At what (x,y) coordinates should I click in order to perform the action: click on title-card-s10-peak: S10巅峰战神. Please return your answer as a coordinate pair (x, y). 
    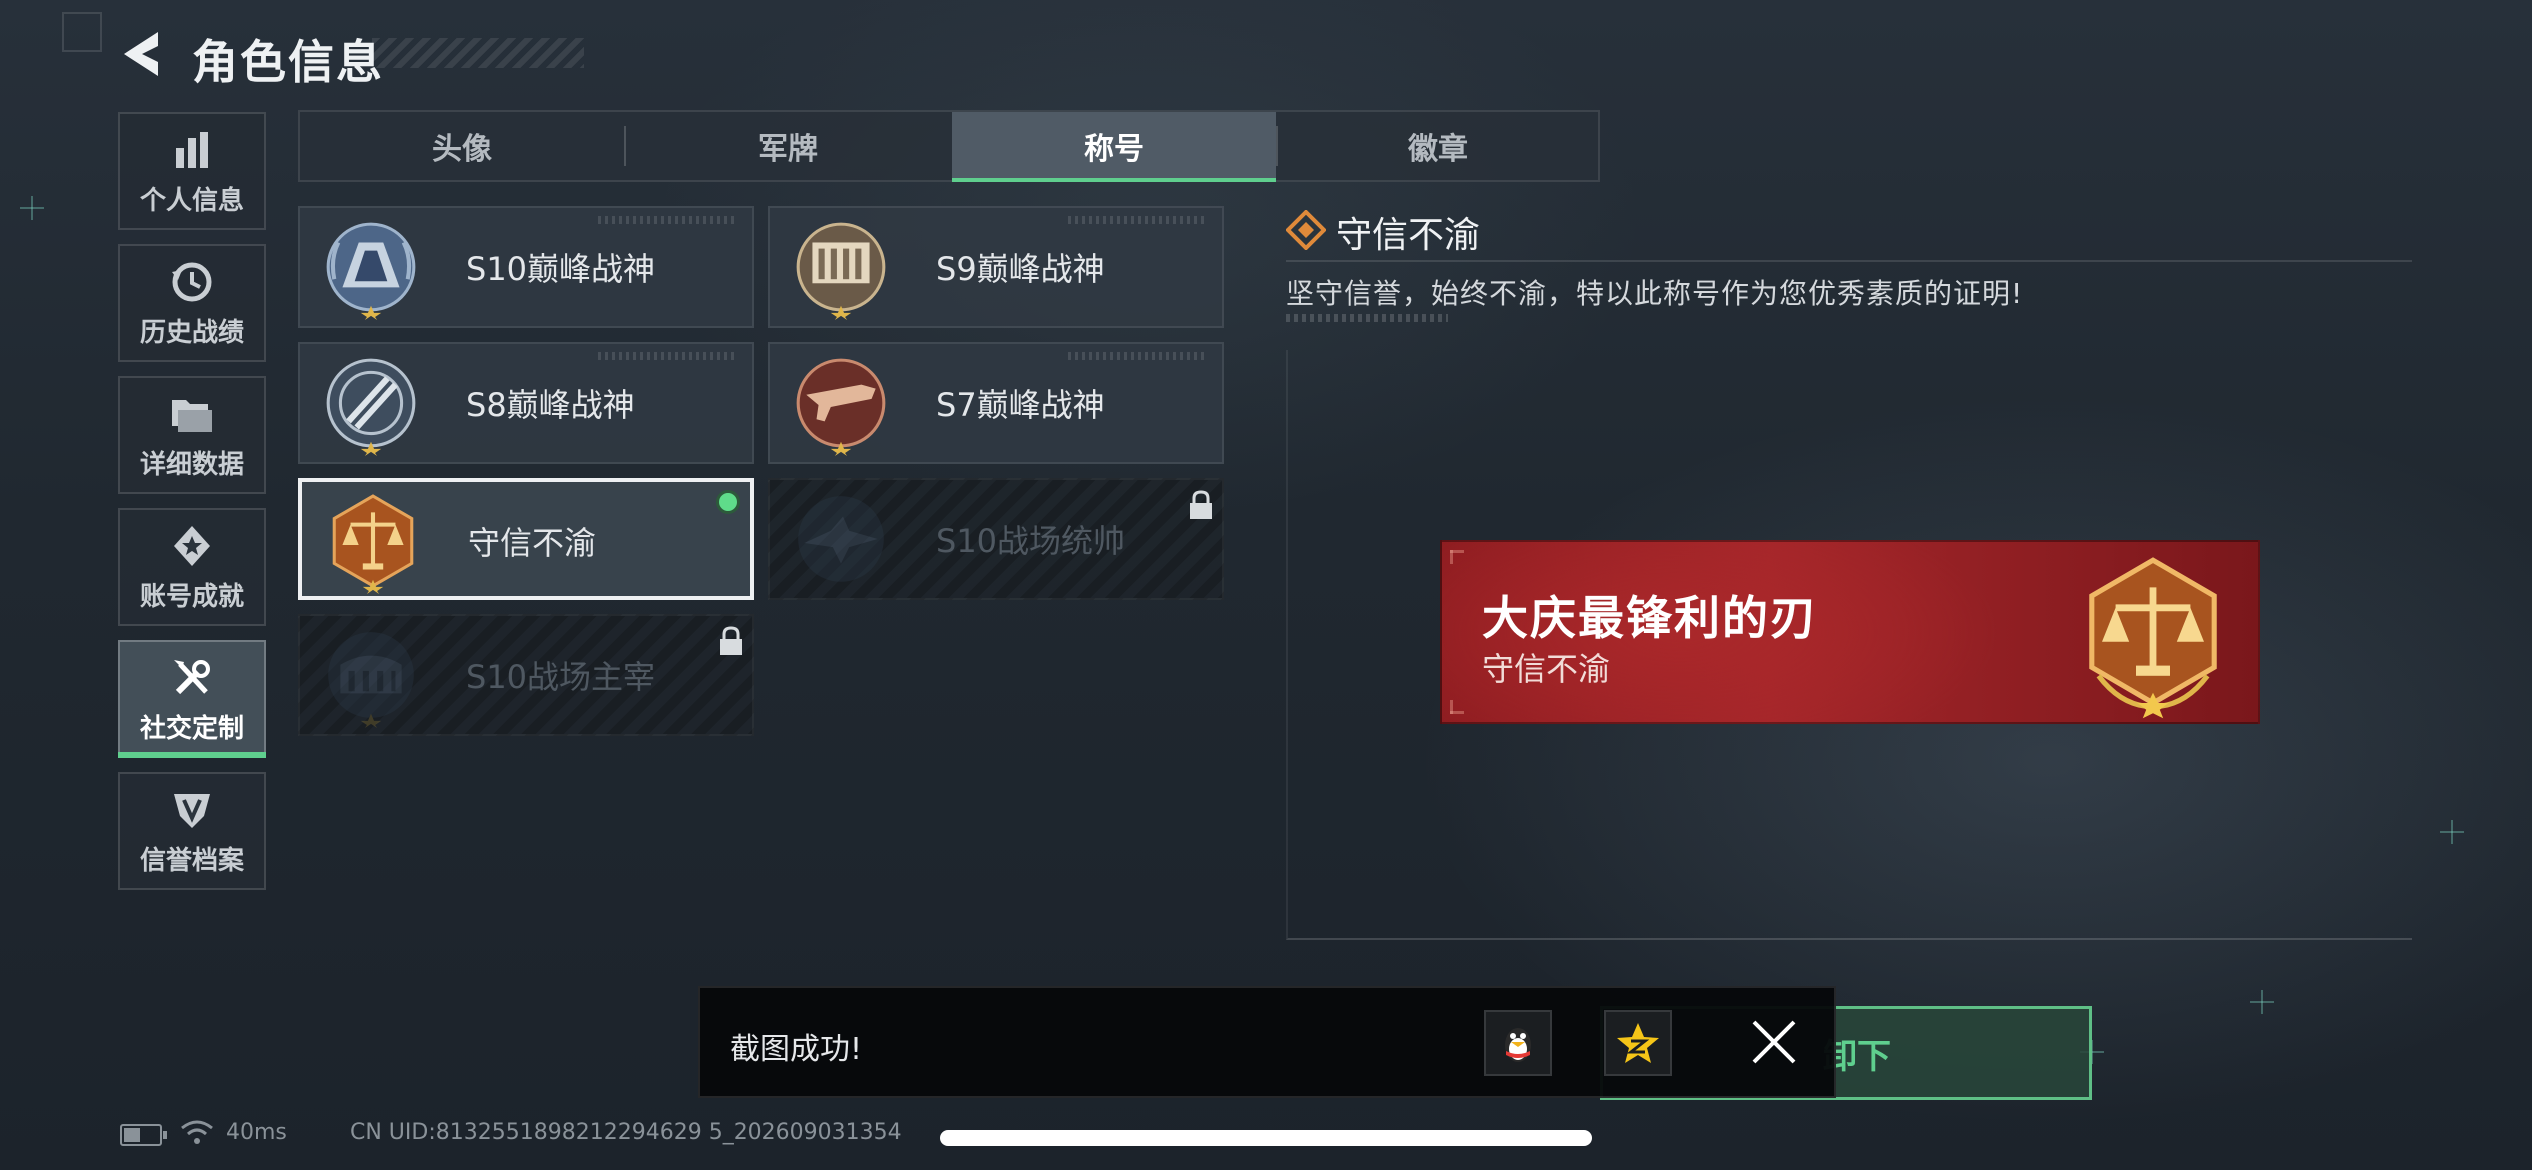
    Looking at the image, I should click on (526, 267).